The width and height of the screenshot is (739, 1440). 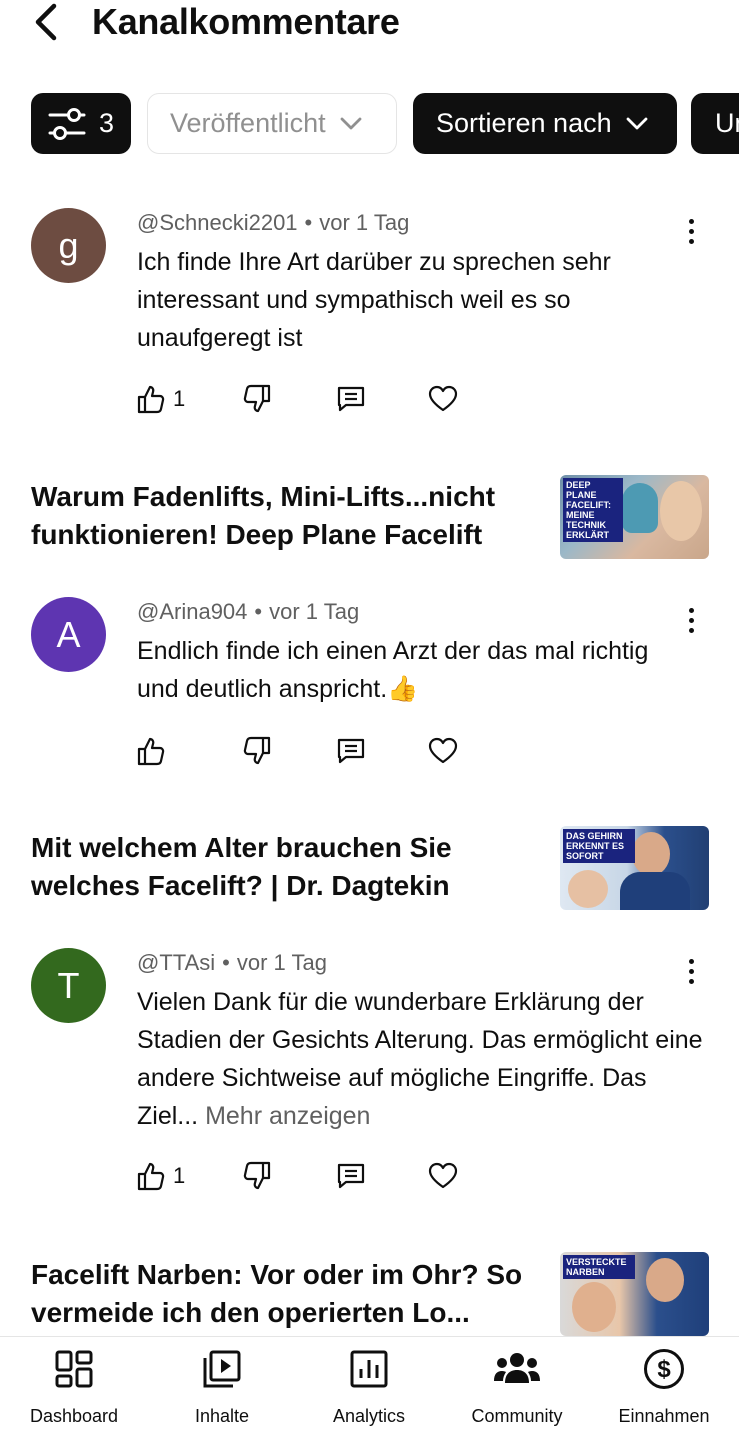 What do you see at coordinates (217, 222) in the screenshot?
I see `comment-author: @Schnecki2201` at bounding box center [217, 222].